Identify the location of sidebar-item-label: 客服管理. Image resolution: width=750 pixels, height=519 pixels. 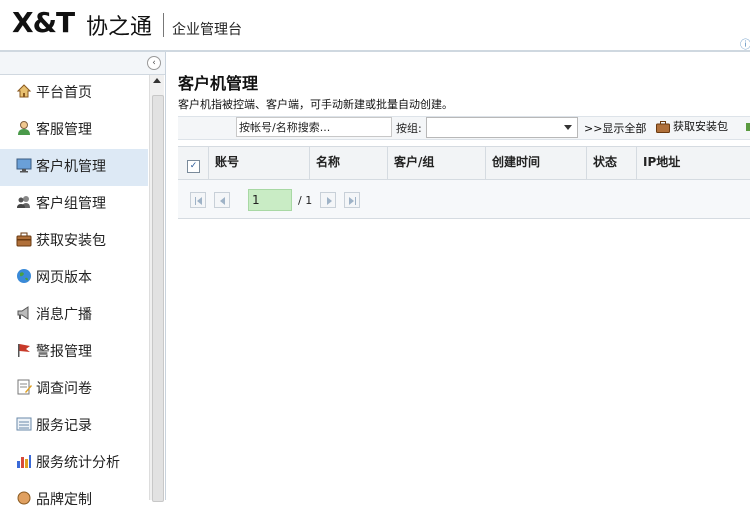
(64, 130).